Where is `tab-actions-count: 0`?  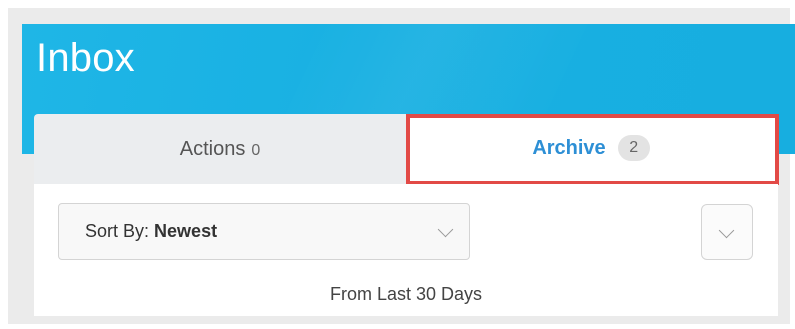 tab-actions-count: 0 is located at coordinates (256, 150).